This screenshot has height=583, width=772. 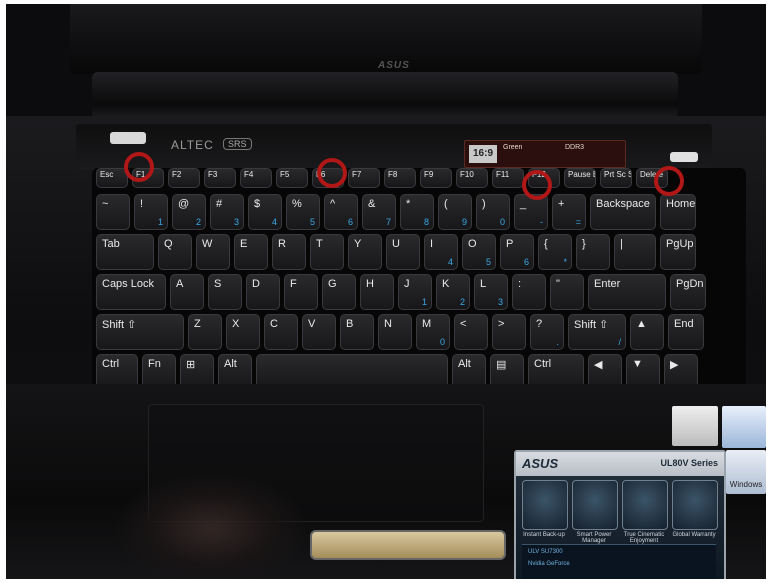 What do you see at coordinates (450, 262) in the screenshot?
I see `key-sublabel: 4` at bounding box center [450, 262].